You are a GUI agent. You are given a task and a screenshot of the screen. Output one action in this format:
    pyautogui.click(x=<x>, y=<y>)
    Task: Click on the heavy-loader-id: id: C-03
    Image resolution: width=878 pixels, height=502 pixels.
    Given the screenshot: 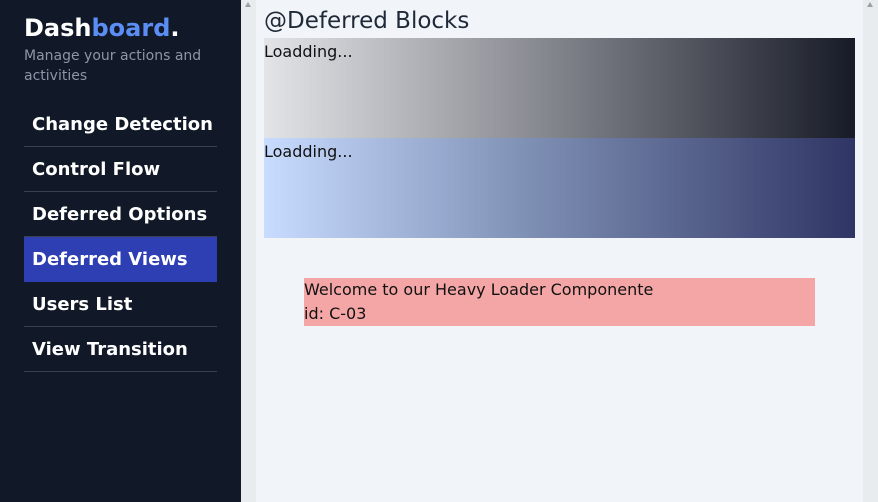 What is the action you would take?
    pyautogui.click(x=335, y=313)
    